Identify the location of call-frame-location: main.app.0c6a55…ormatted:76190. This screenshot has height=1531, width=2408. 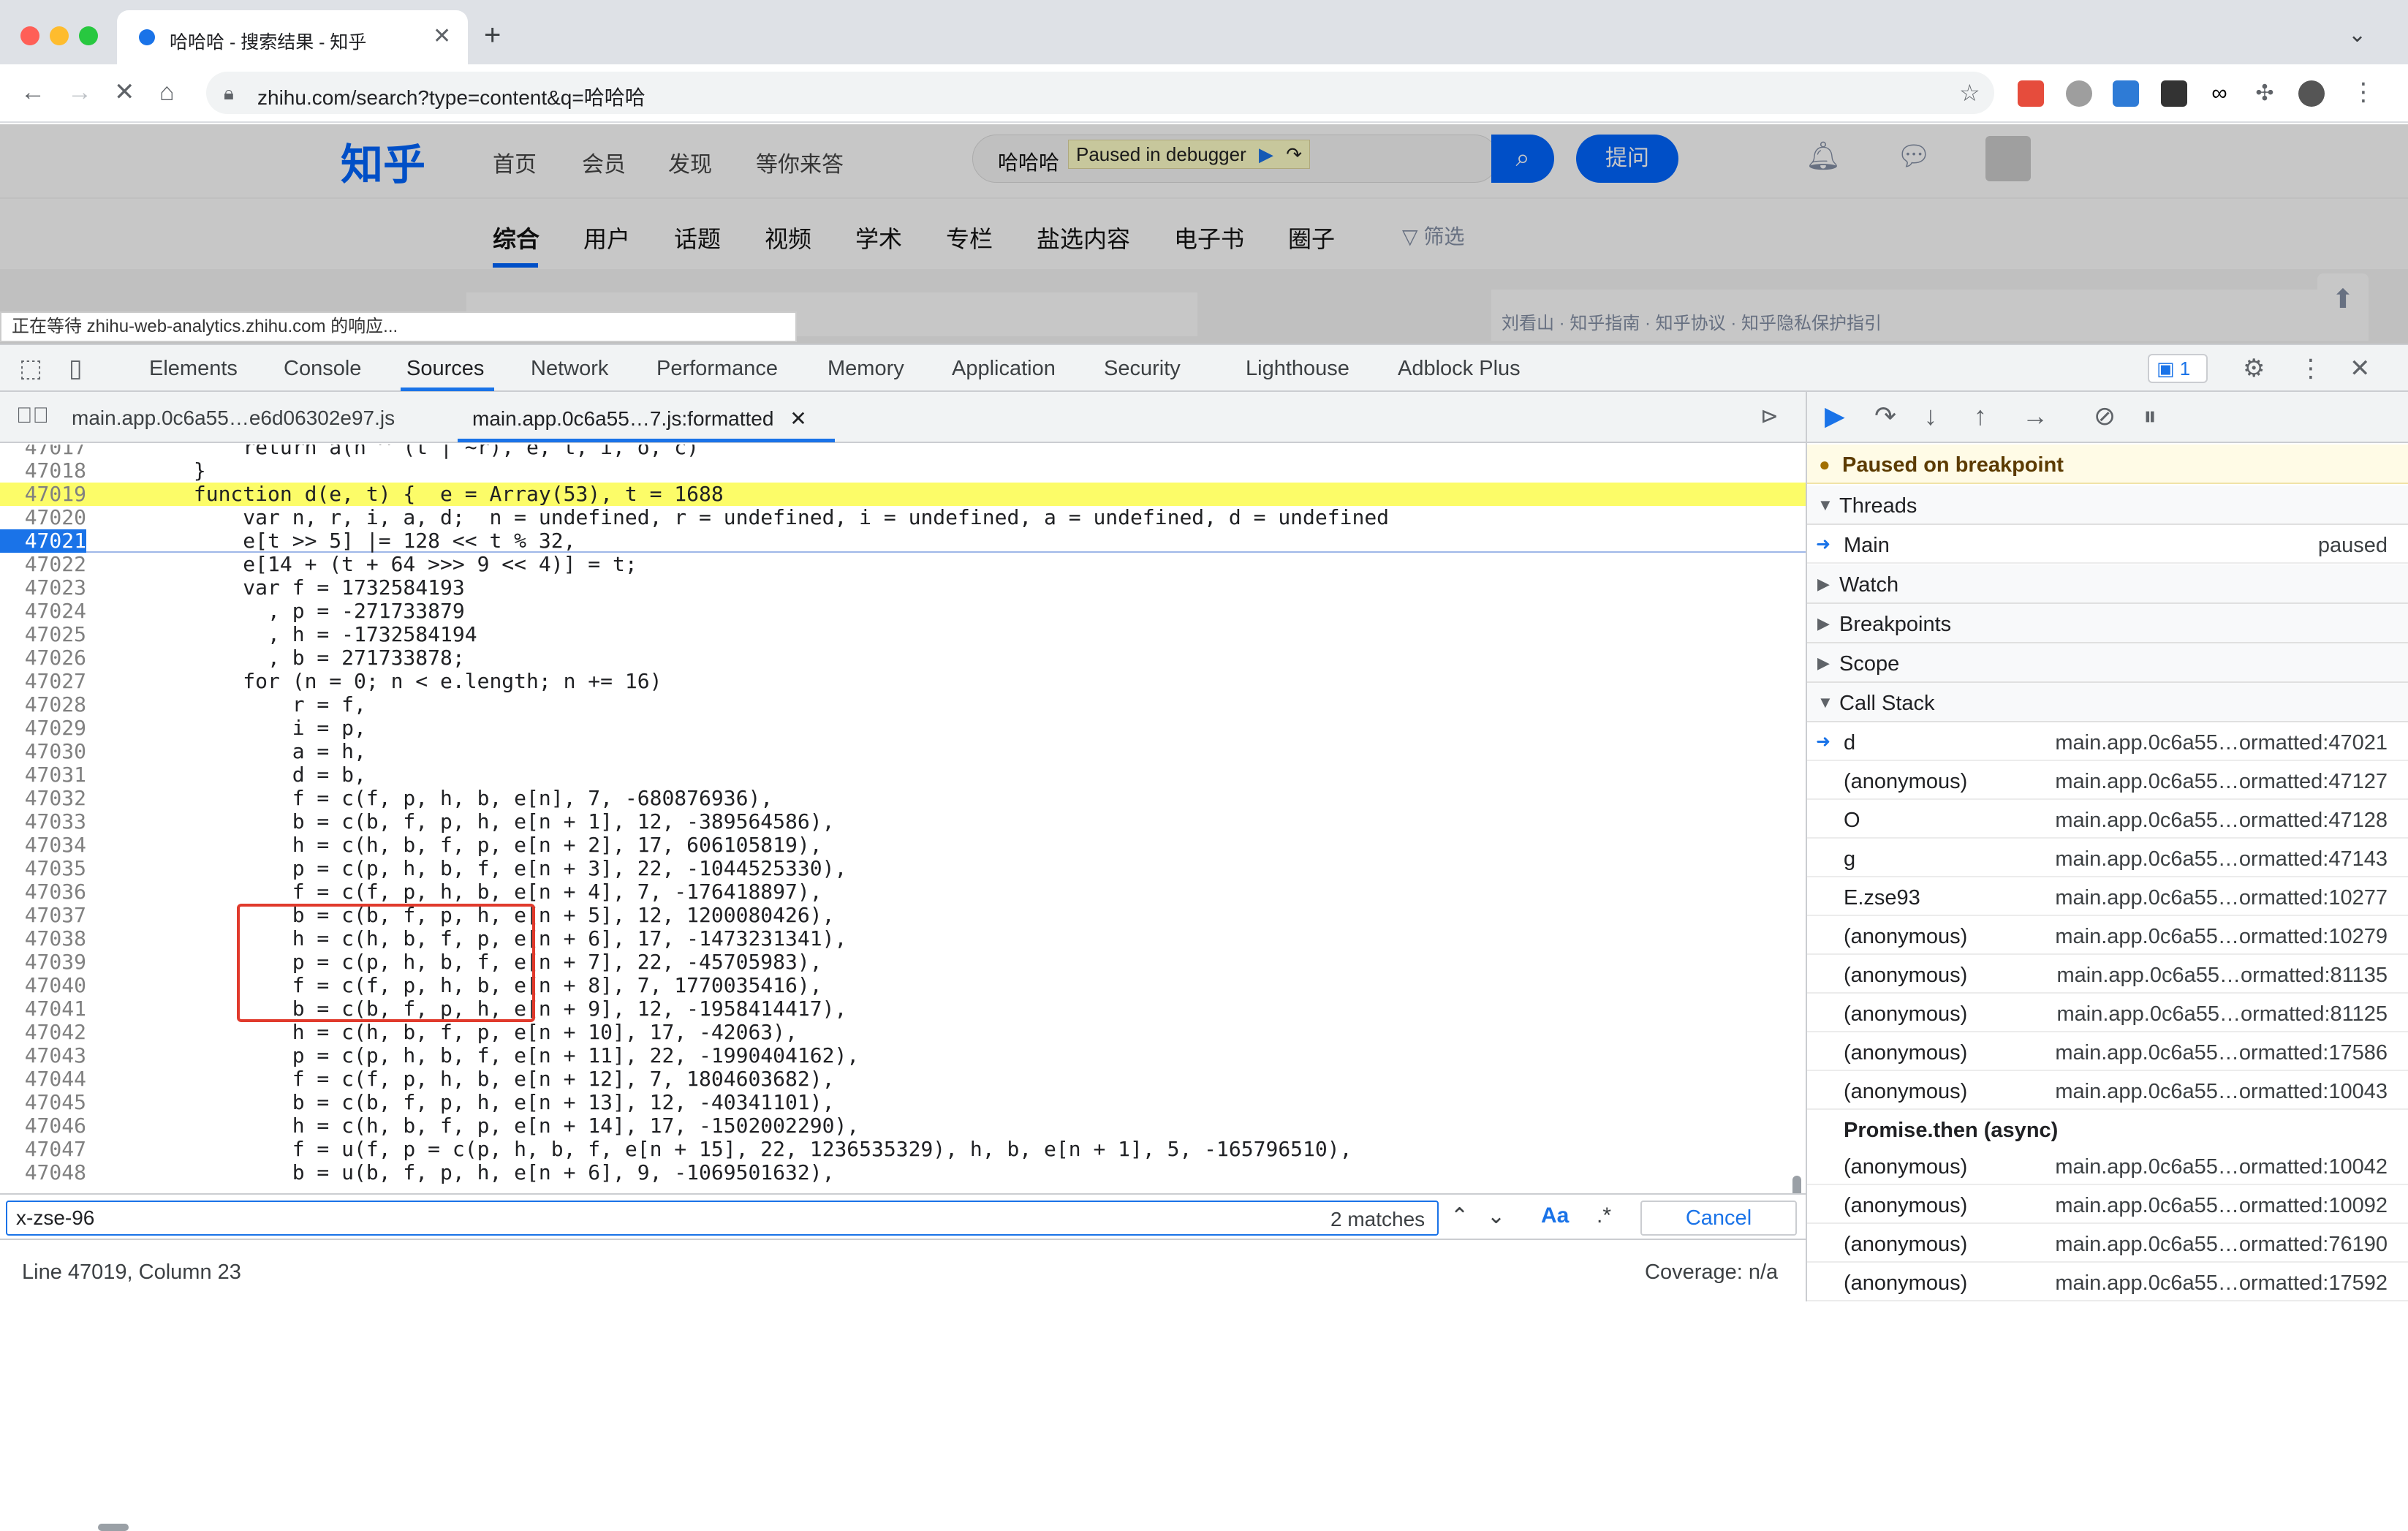
(2221, 1245).